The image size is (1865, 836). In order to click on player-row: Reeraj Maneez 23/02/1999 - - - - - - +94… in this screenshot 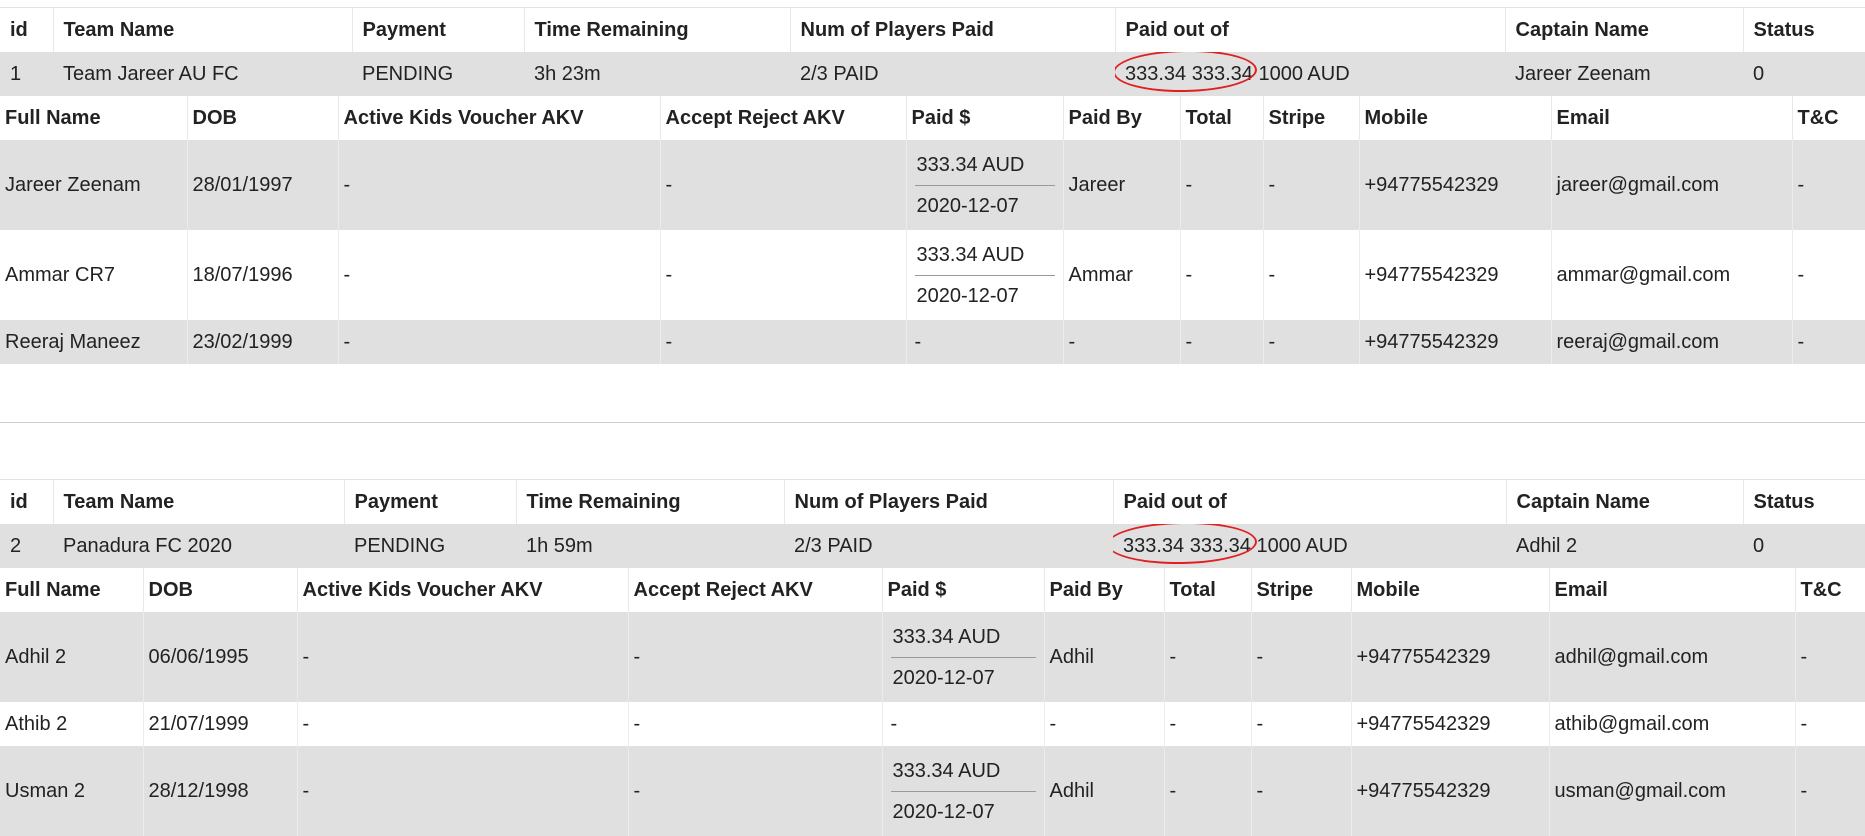, I will do `click(932, 342)`.